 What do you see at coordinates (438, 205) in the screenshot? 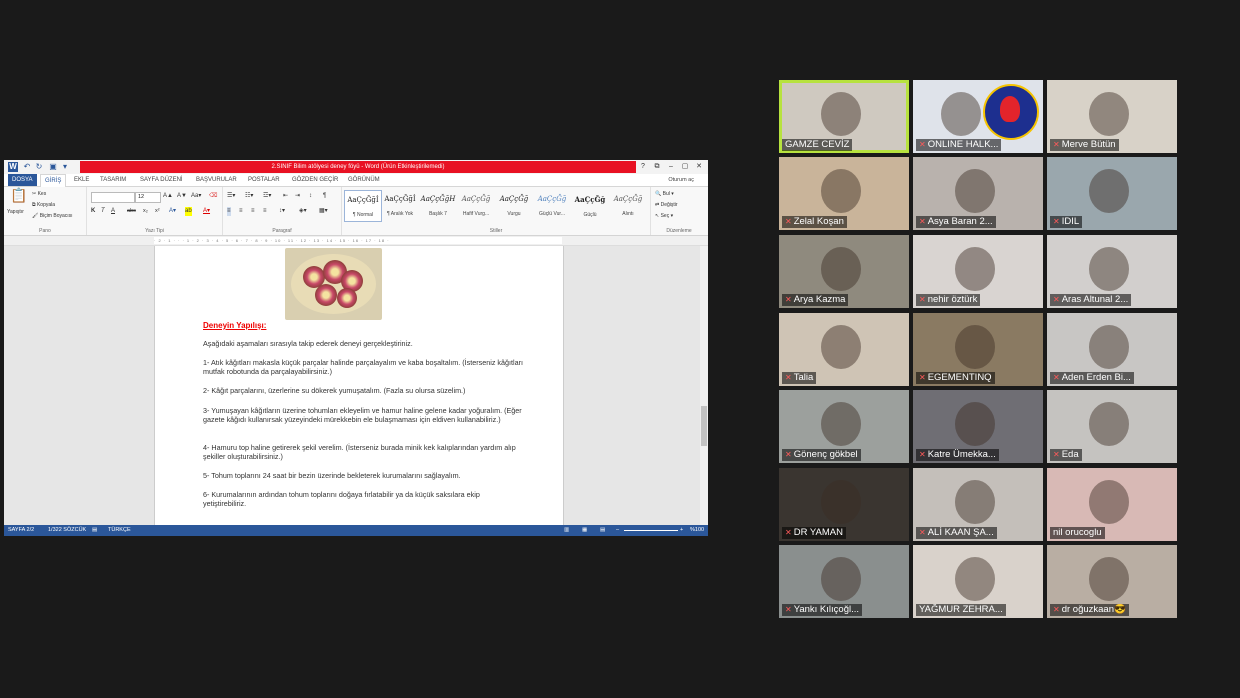
I see `style-heading-7: AaÇçĞğH Başlık 7` at bounding box center [438, 205].